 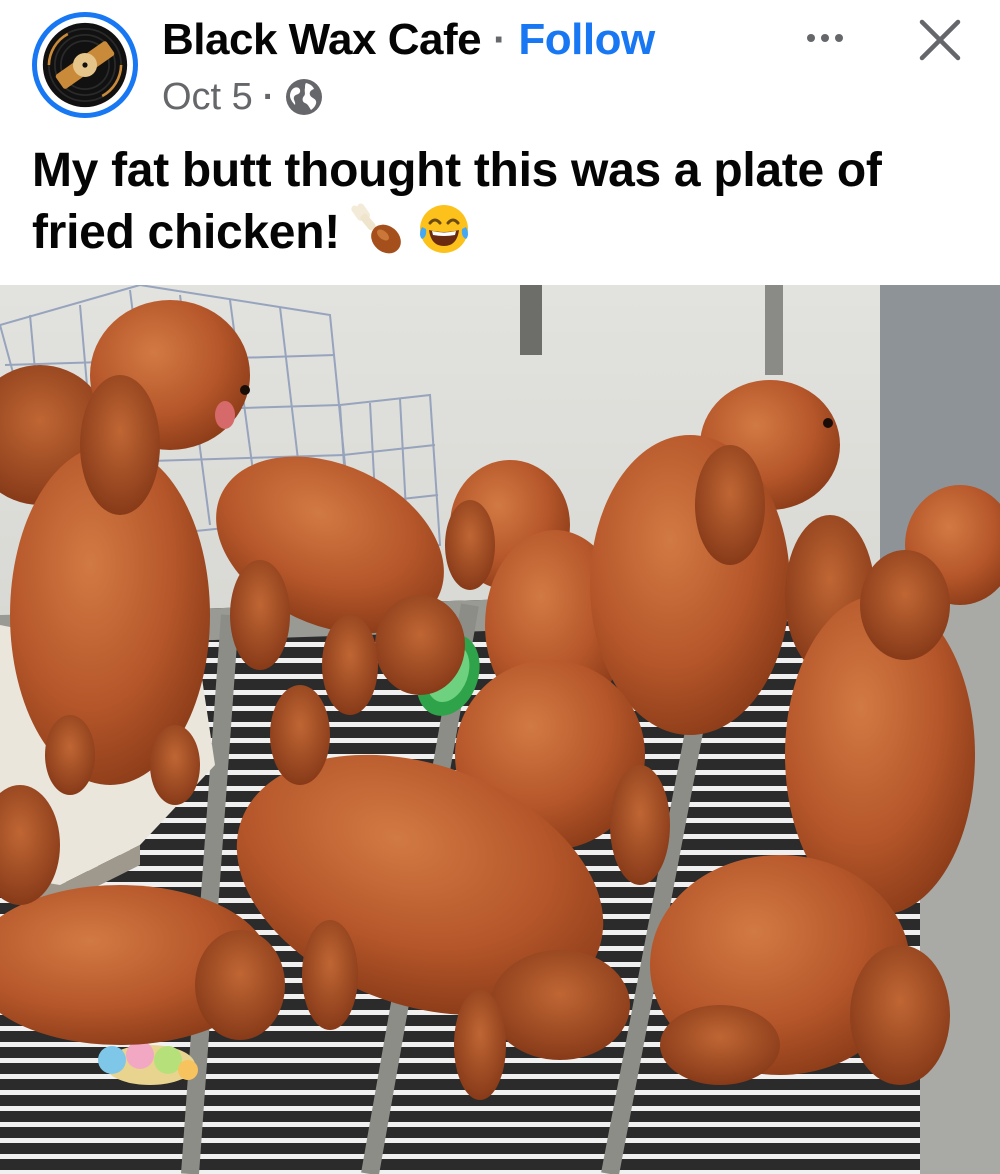 What do you see at coordinates (378, 229) in the screenshot?
I see `poultry-leg-emoji` at bounding box center [378, 229].